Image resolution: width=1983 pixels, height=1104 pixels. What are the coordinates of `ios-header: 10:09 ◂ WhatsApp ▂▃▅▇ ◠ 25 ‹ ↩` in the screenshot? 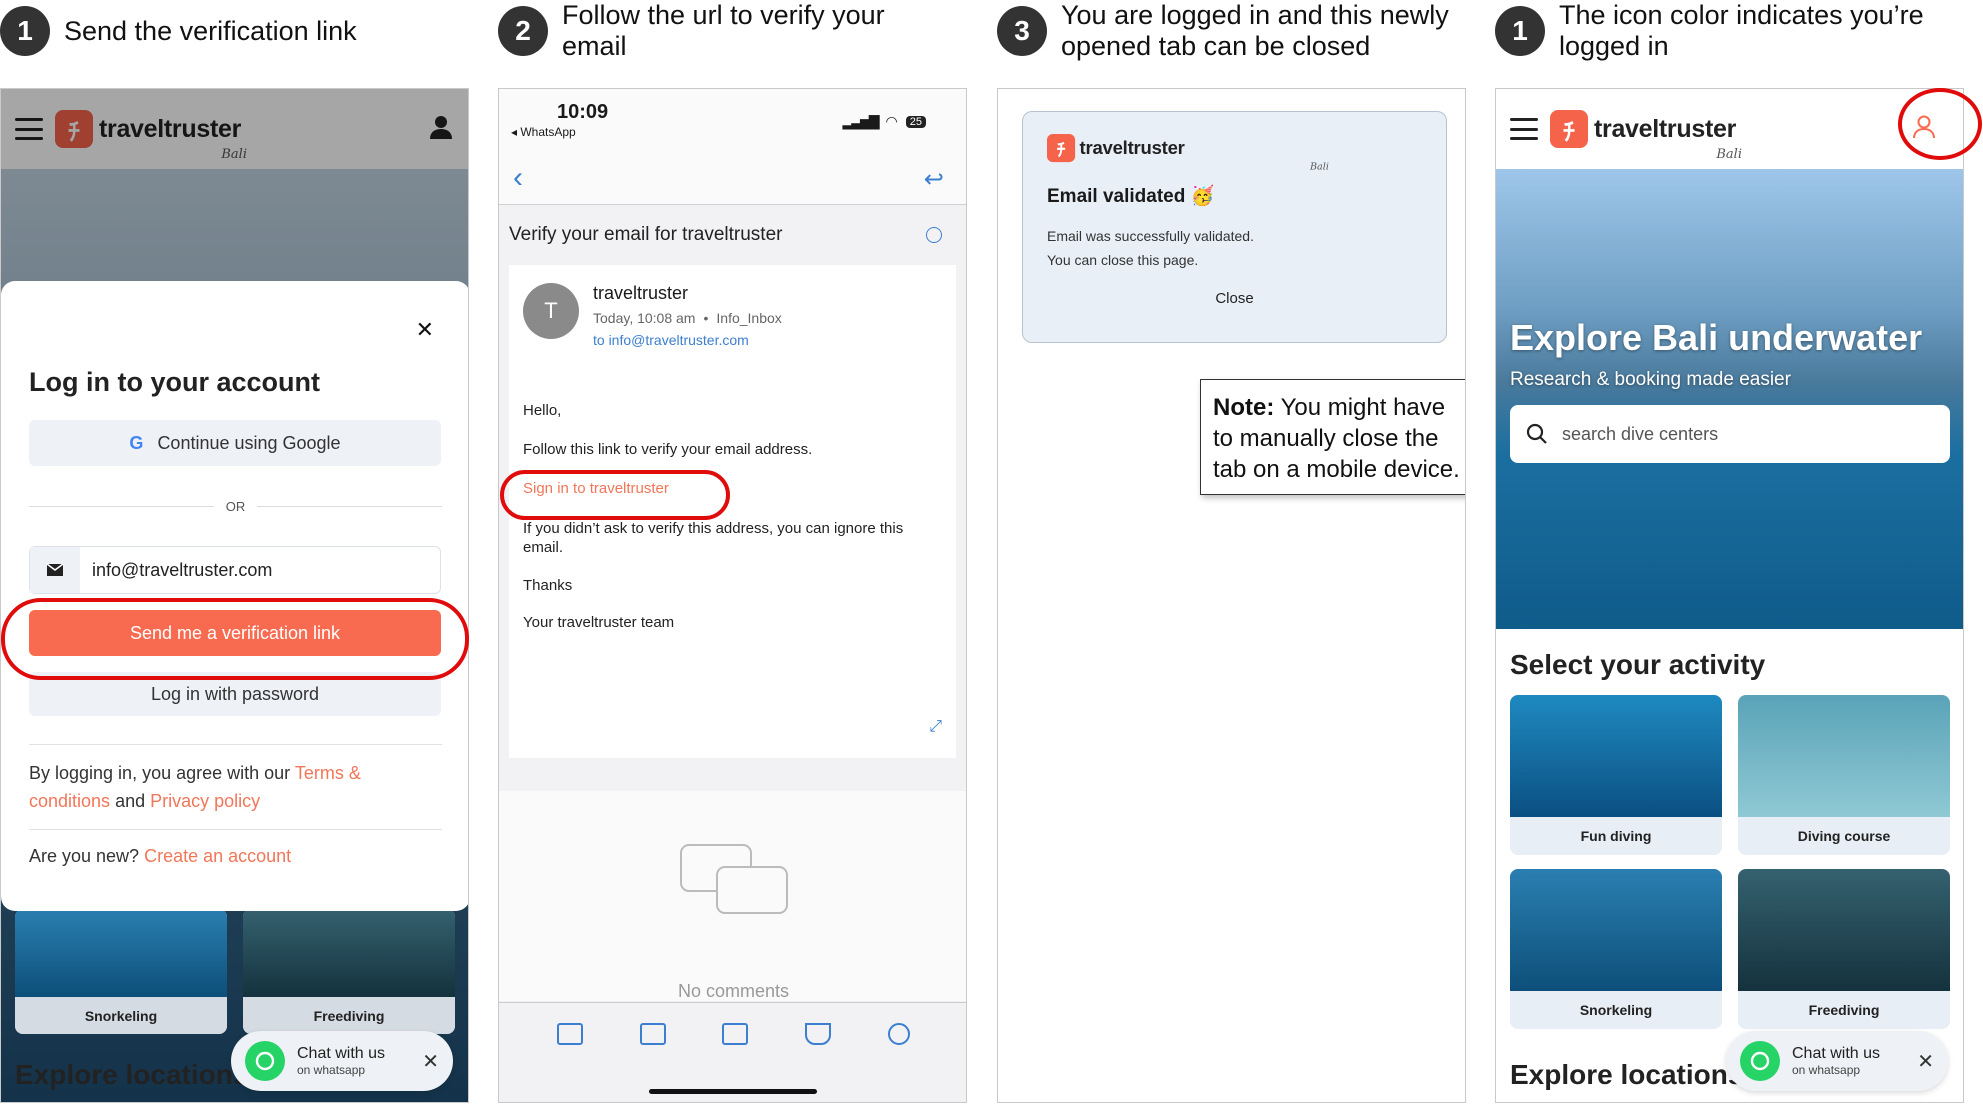 It's located at (732, 146).